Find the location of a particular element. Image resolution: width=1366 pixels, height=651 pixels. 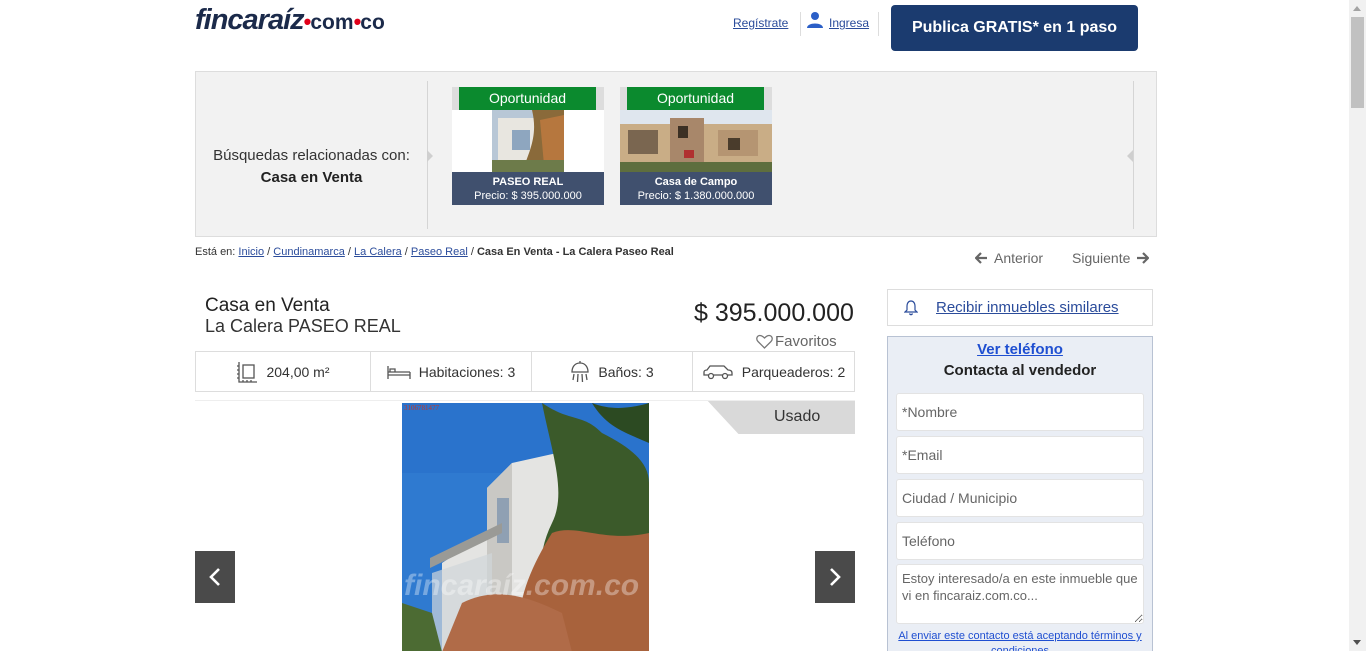

related-card-title: PASEO REAL is located at coordinates (528, 182).